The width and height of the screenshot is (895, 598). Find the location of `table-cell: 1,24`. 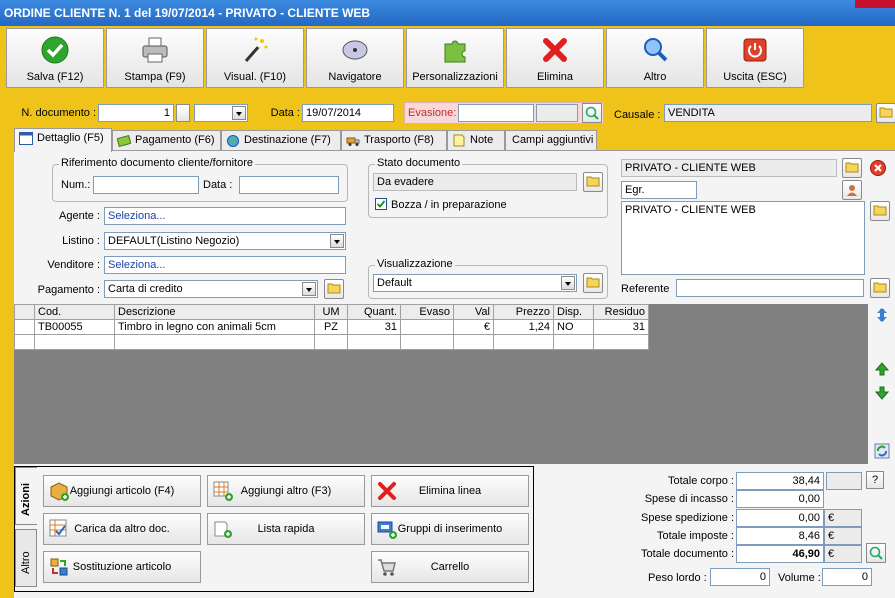

table-cell: 1,24 is located at coordinates (523, 327).